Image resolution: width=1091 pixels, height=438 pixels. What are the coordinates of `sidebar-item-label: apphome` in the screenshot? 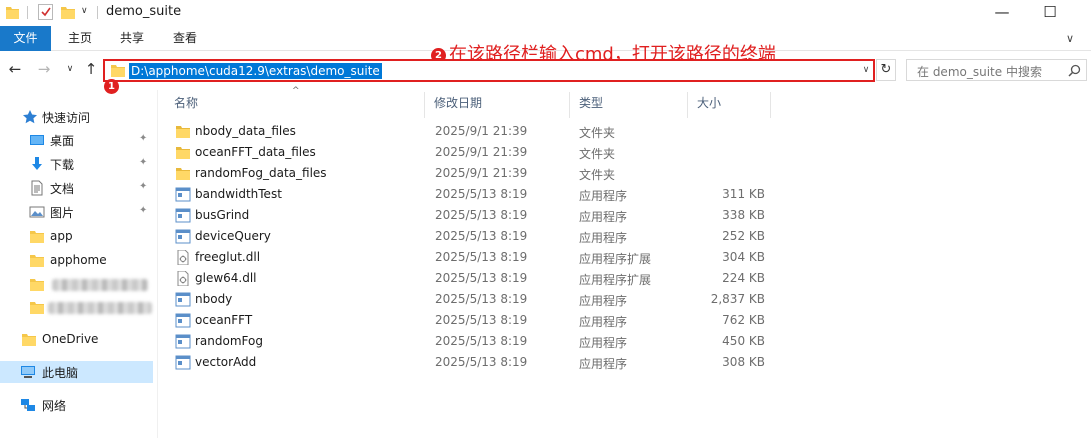 It's located at (78, 260).